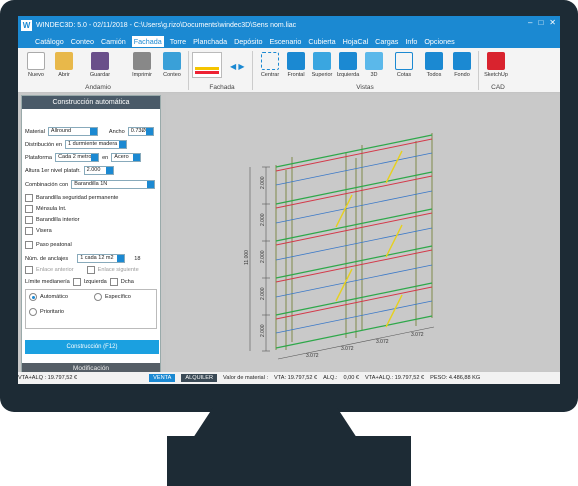  Describe the element at coordinates (348, 75) in the screenshot. I see `left-label: Izquierda` at that location.